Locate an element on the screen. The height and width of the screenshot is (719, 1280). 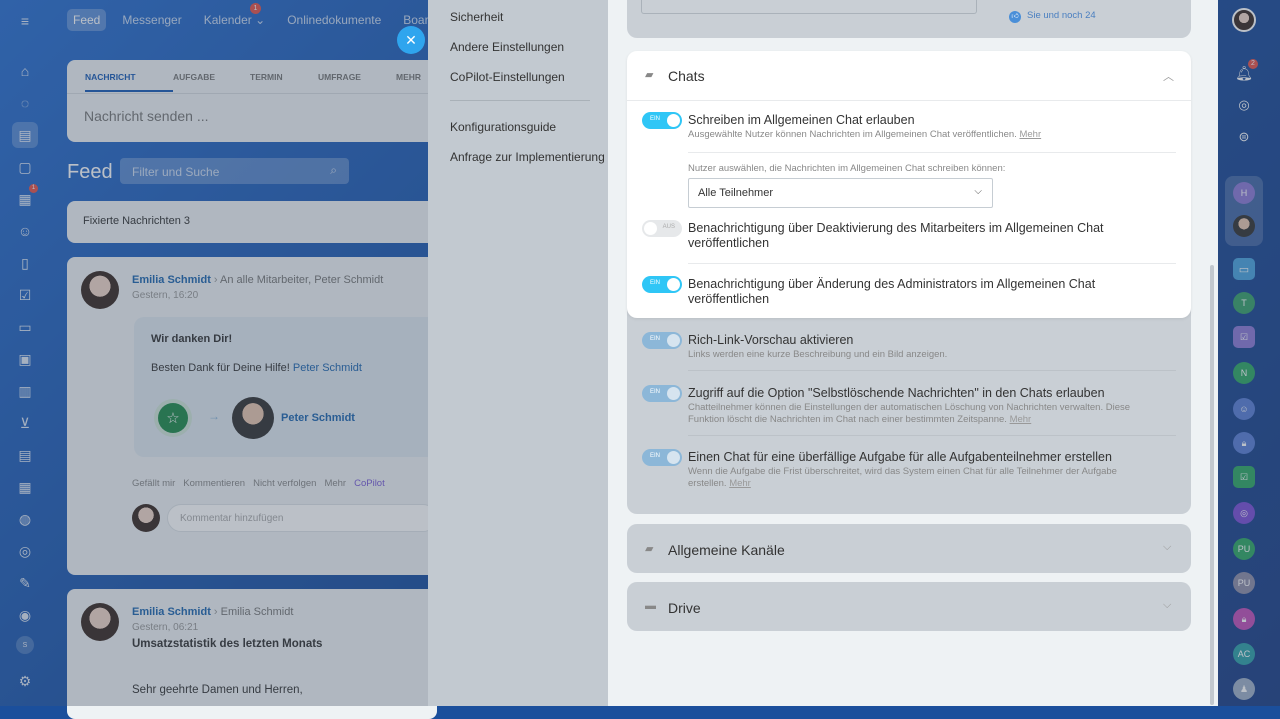
board-icon: ▣ is located at coordinates (25, 359).